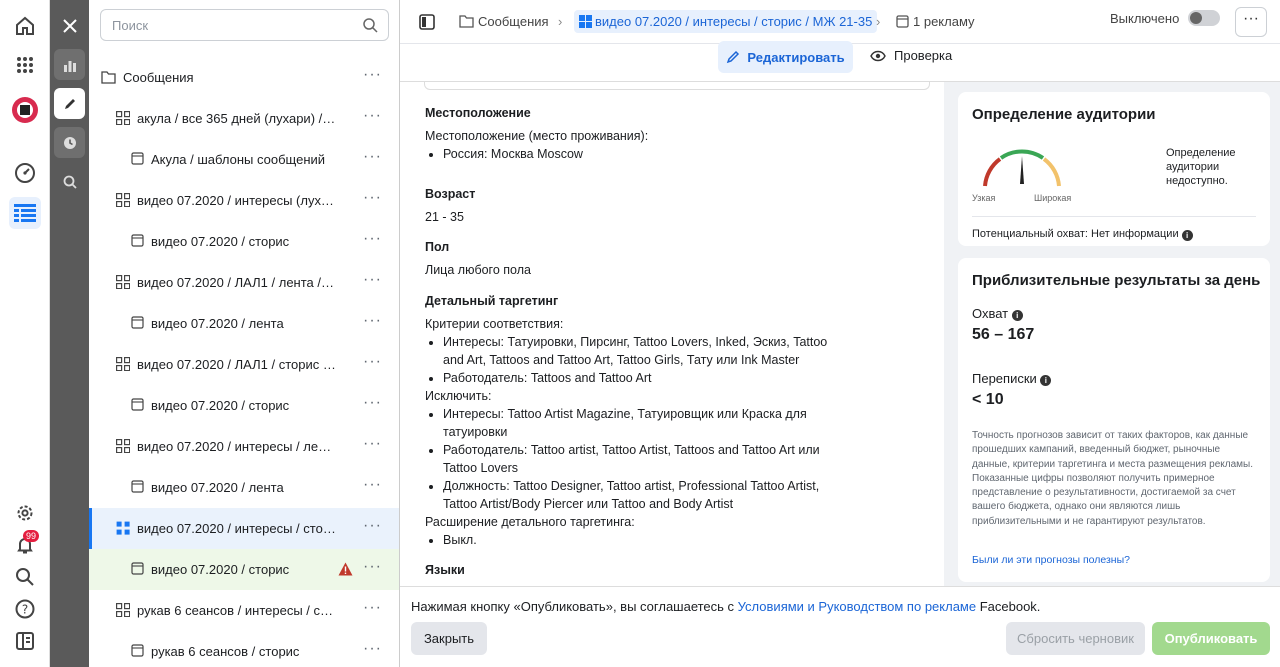 Image resolution: width=1280 pixels, height=667 pixels. I want to click on tab-edit: Редактировать, so click(785, 57).